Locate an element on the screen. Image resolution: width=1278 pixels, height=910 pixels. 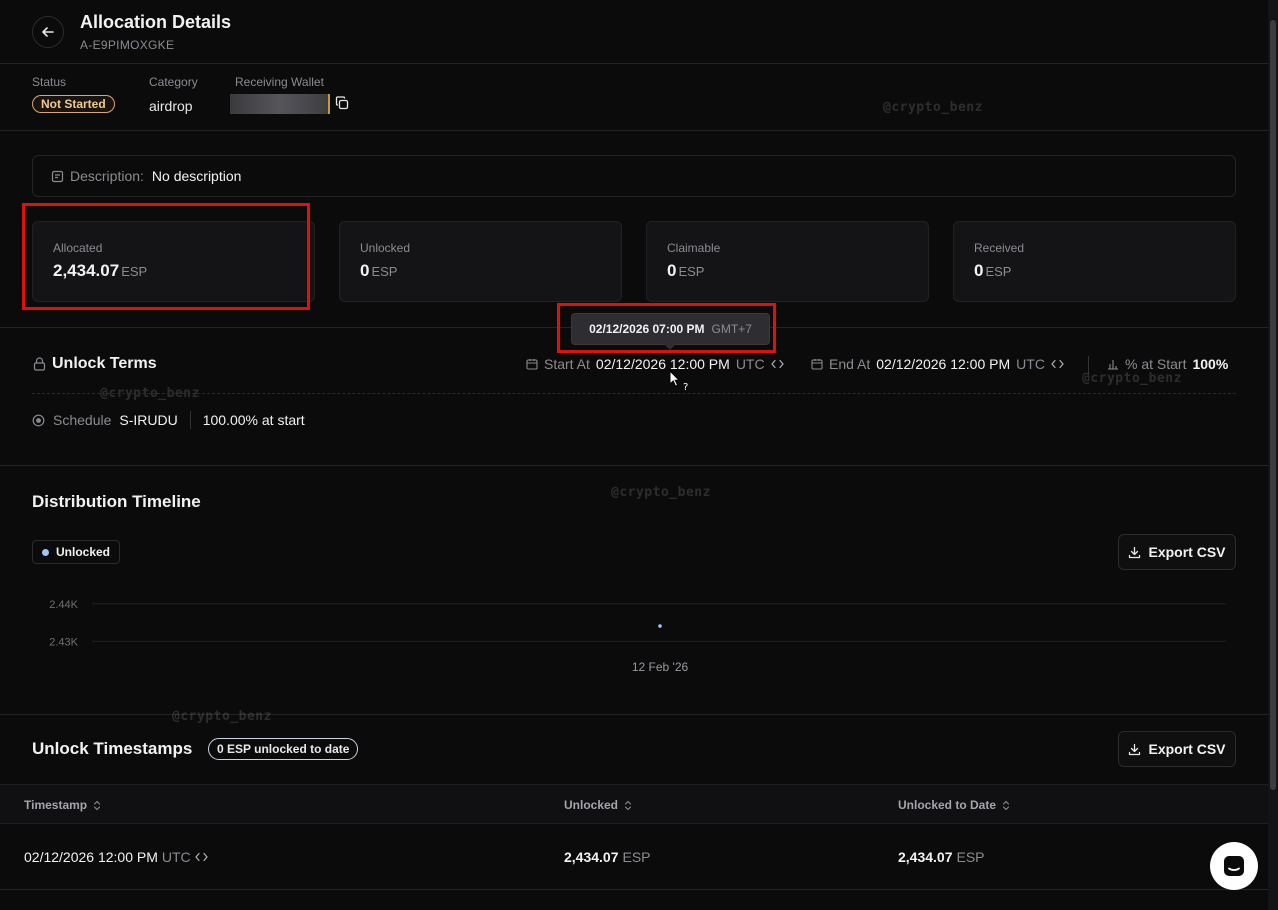
card-label: Received is located at coordinates (999, 248).